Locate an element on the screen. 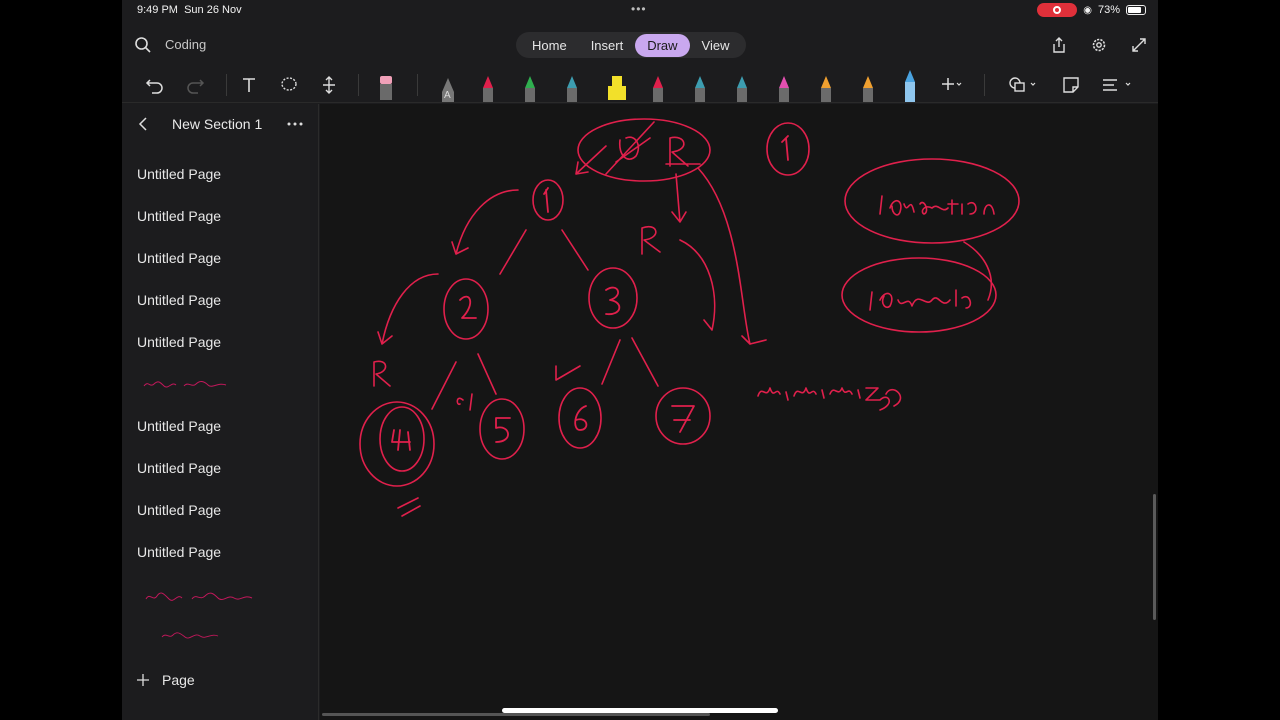 The image size is (1280, 720). pen-tool-gray: A is located at coordinates (448, 87).